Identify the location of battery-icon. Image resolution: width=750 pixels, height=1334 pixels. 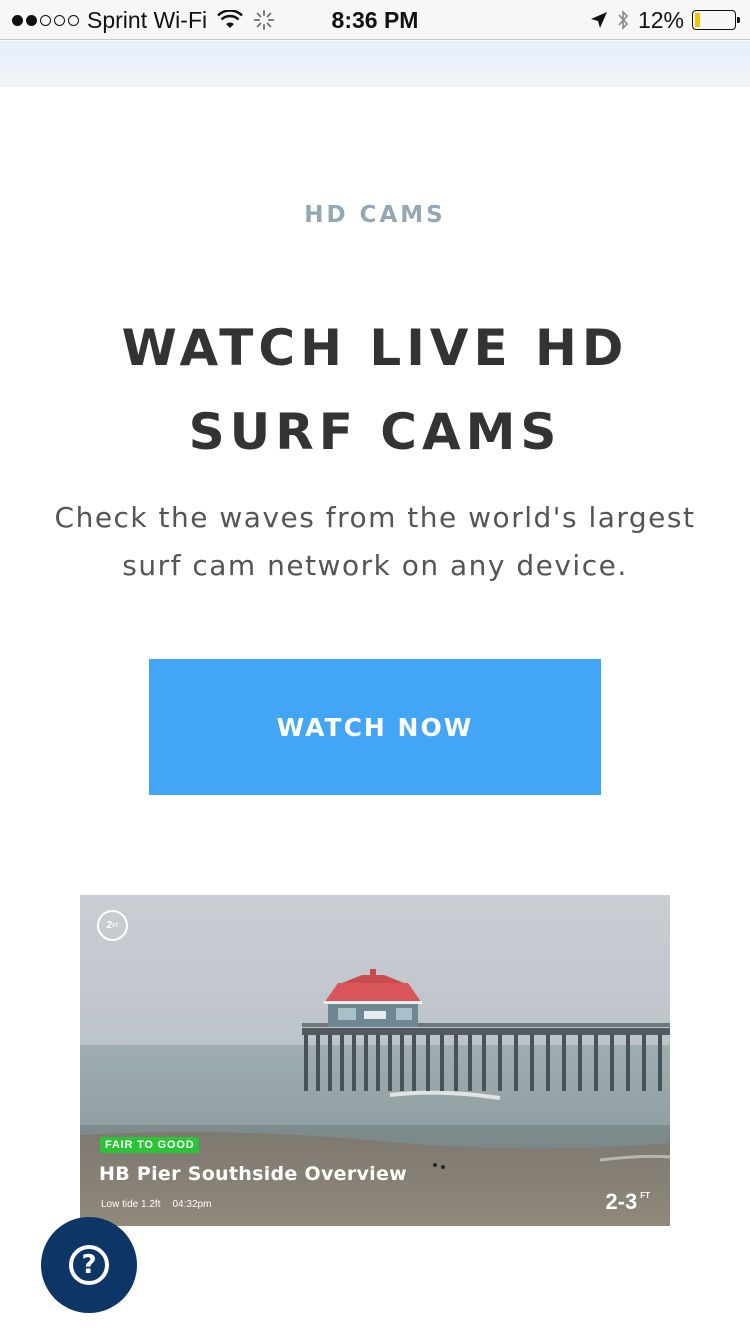
(716, 20).